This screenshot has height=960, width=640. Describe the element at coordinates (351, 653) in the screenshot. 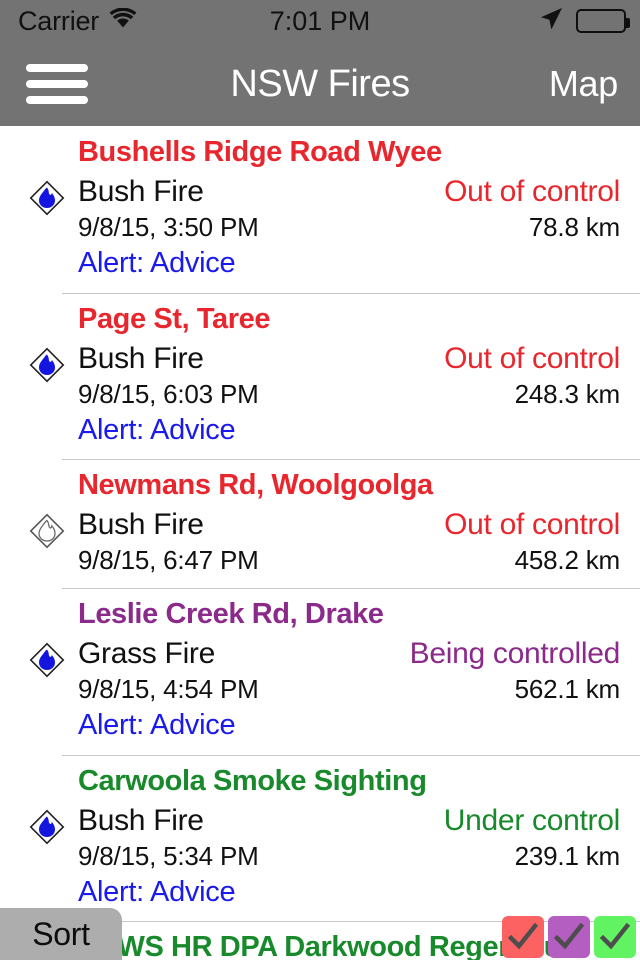

I see `fire-type-status-line: Grass Fire Being controlled` at that location.